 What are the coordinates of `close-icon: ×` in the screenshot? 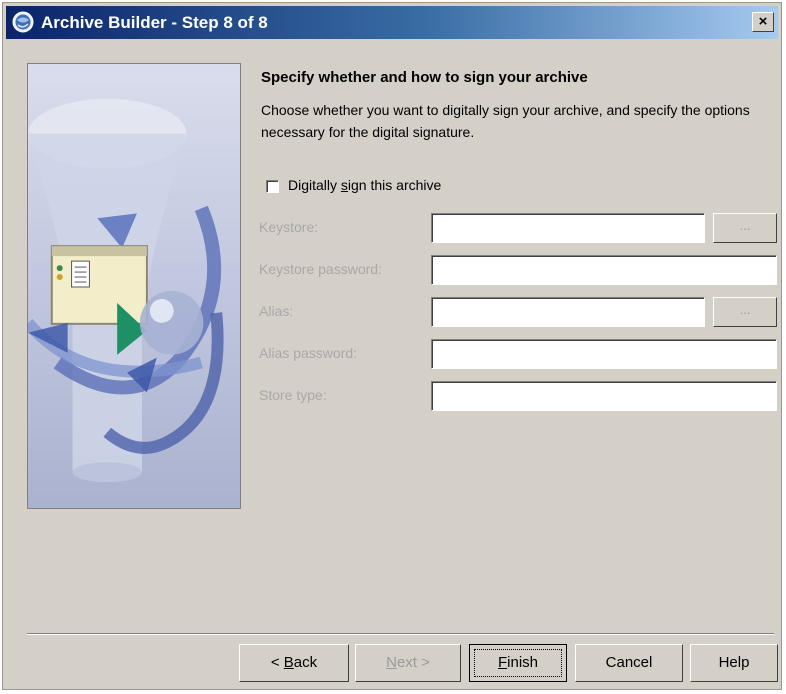 It's located at (763, 21).